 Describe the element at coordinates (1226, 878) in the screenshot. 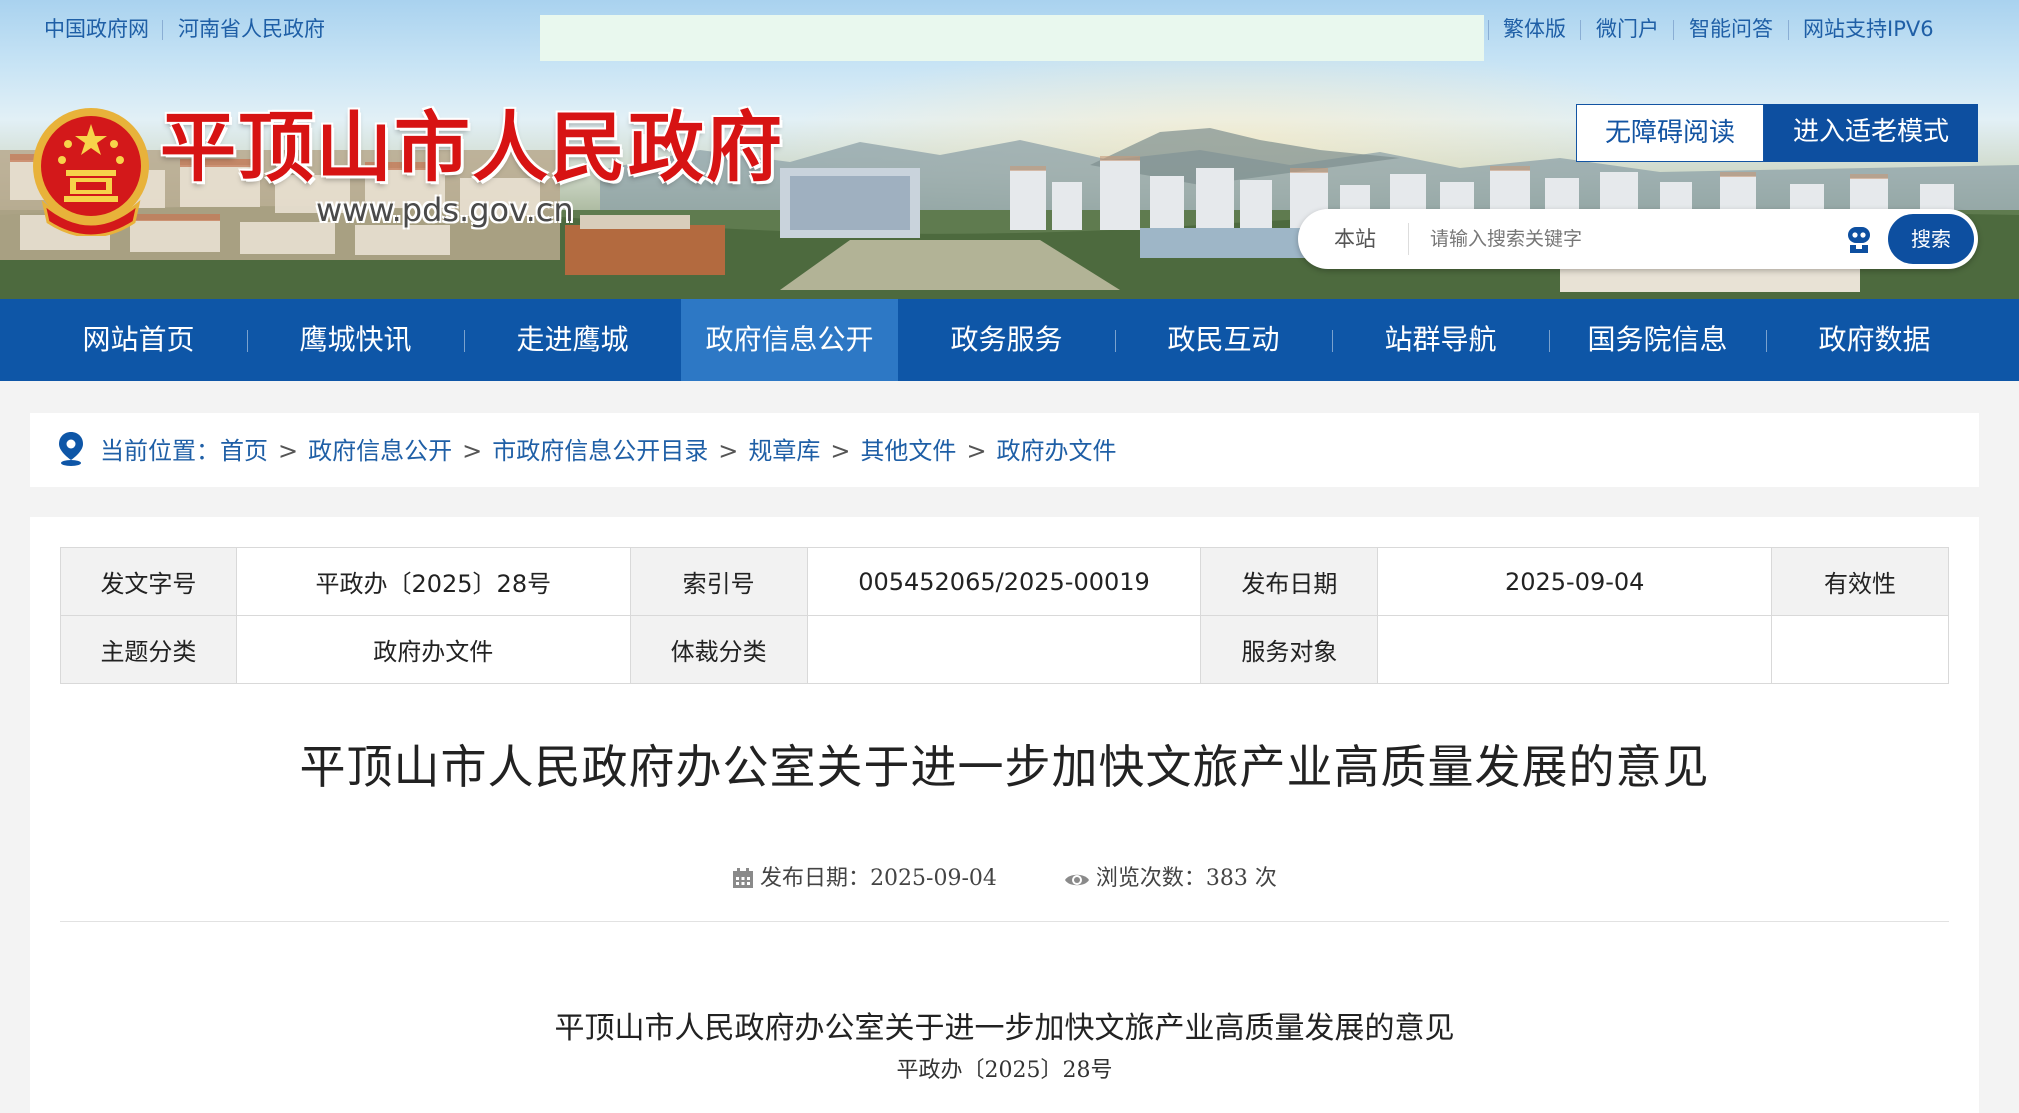

I see `view-count-value: 383` at that location.